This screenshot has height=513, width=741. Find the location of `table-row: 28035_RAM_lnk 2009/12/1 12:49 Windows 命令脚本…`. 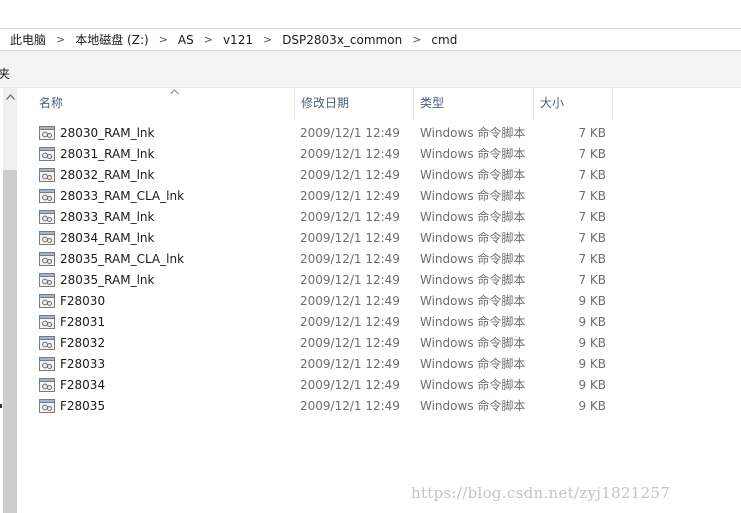

table-row: 28035_RAM_lnk 2009/12/1 12:49 Windows 命令脚本… is located at coordinates (381, 280).